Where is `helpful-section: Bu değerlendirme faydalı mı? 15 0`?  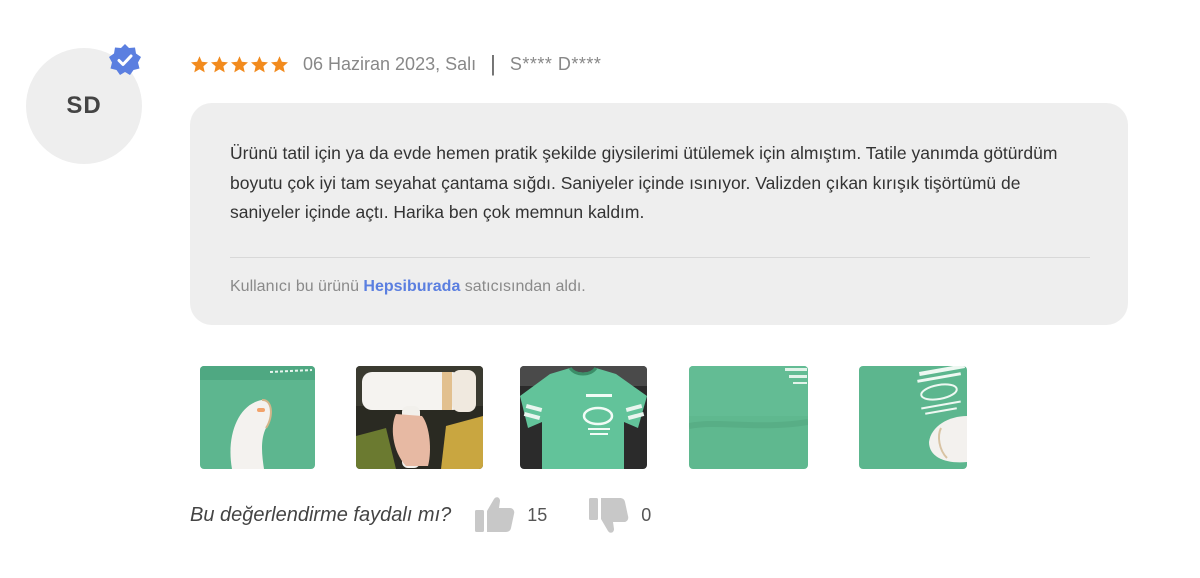
helpful-section: Bu değerlendirme faydalı mı? 15 0 is located at coordinates (420, 515).